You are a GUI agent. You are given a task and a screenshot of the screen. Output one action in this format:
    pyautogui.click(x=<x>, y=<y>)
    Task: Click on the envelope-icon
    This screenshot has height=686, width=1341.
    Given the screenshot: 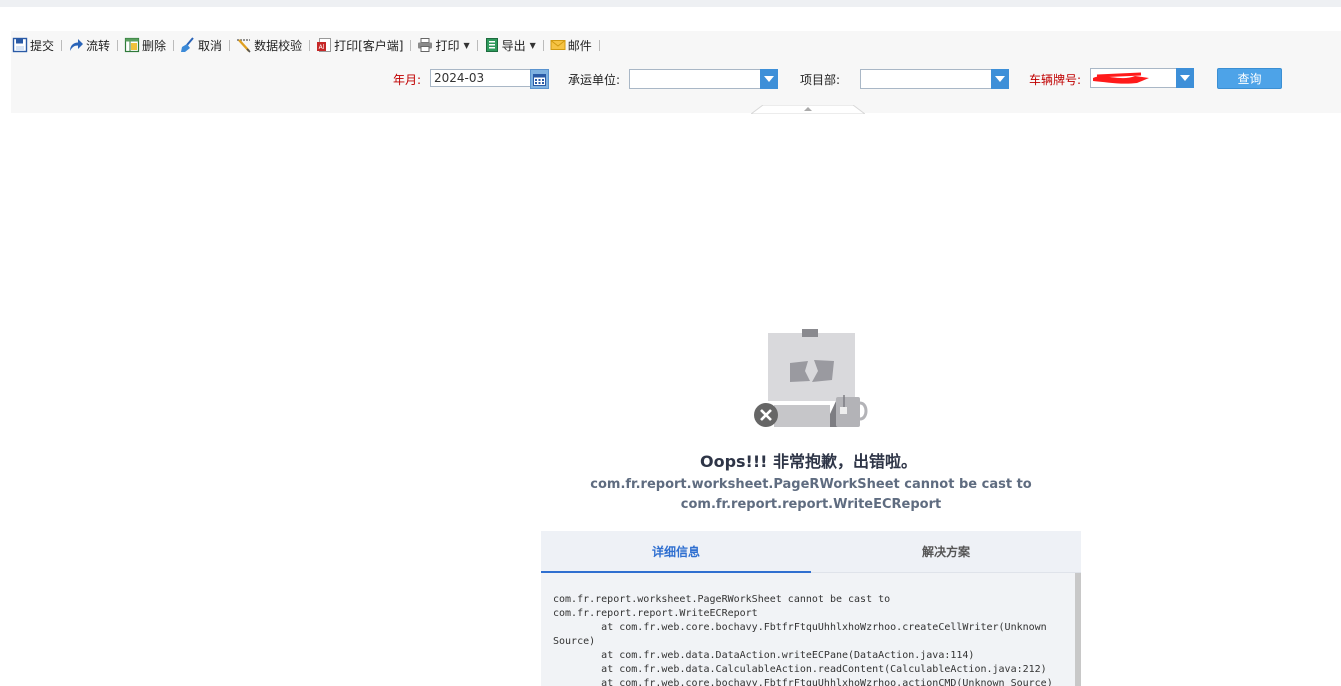 What is the action you would take?
    pyautogui.click(x=558, y=45)
    